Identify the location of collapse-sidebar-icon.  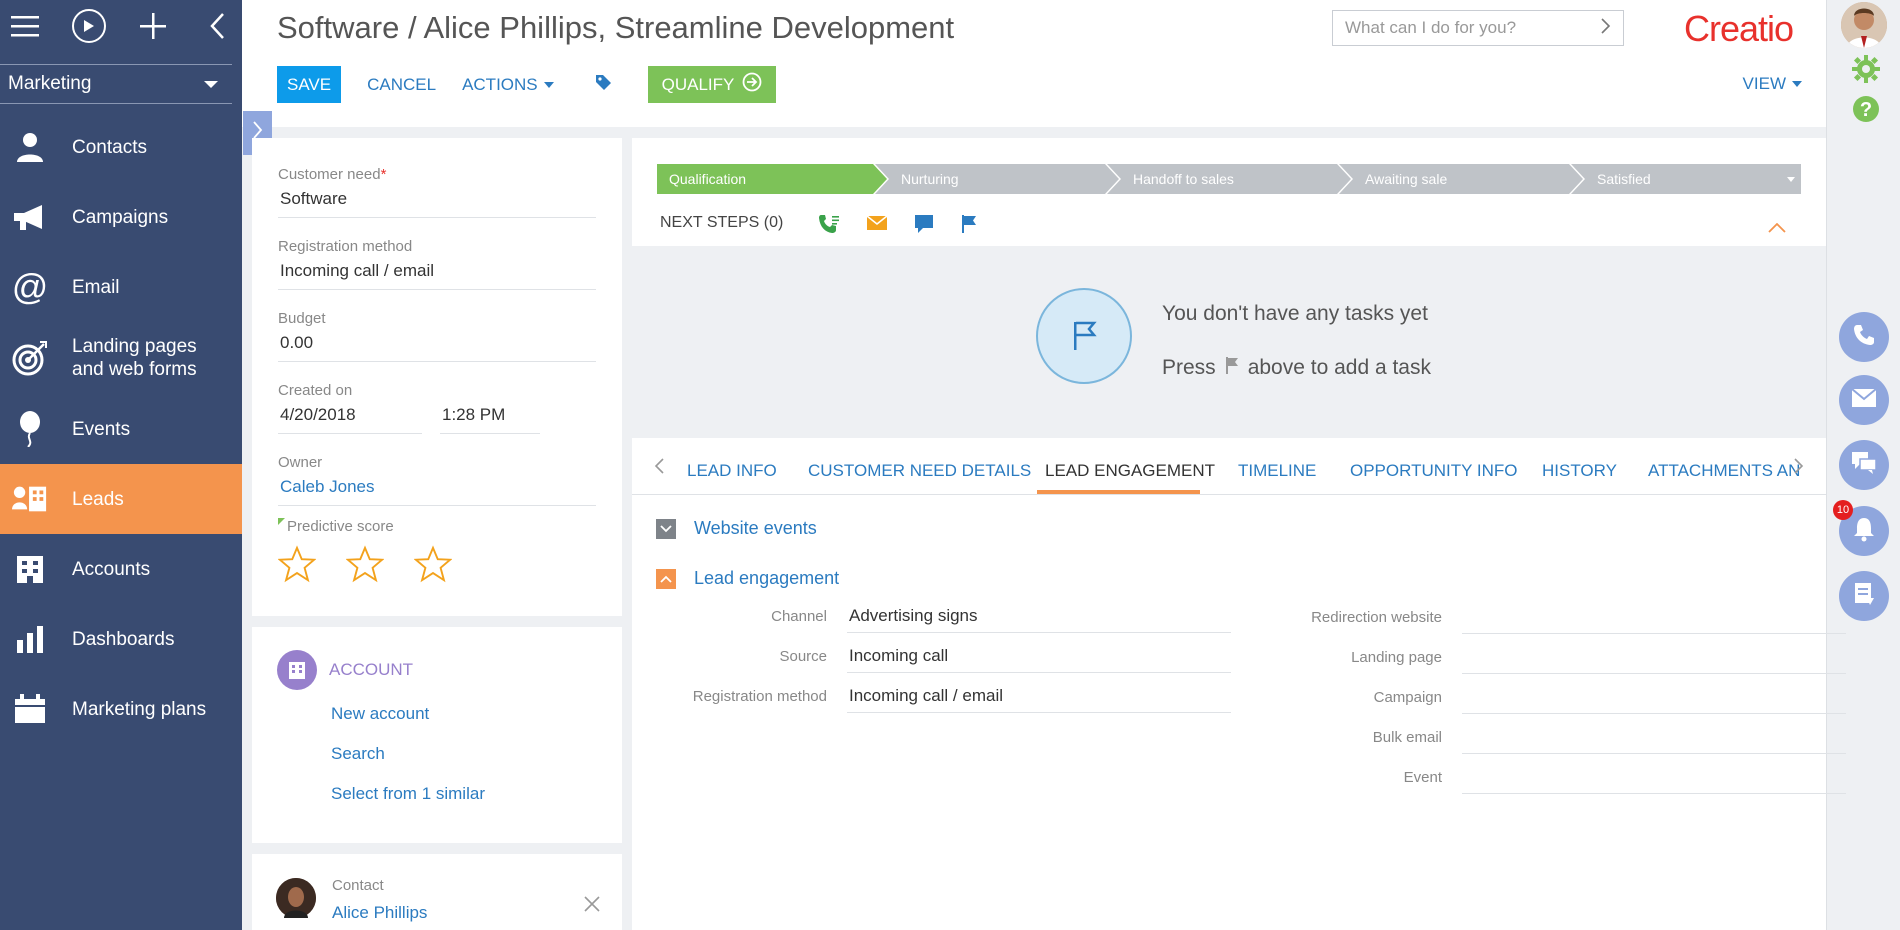
(217, 26).